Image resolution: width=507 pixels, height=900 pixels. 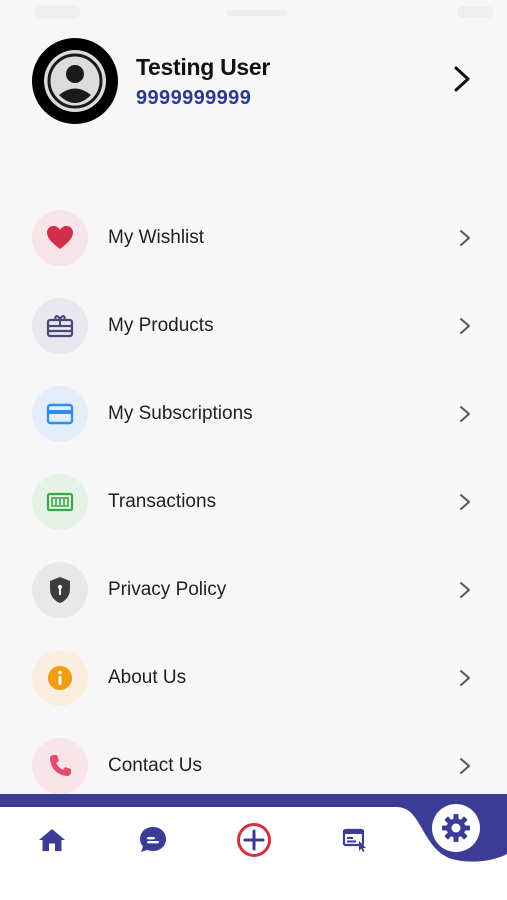 I want to click on nav-add, so click(x=254, y=840).